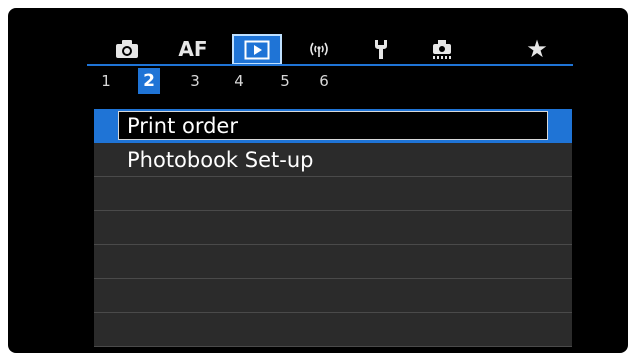  I want to click on tab-shooting, so click(127, 49).